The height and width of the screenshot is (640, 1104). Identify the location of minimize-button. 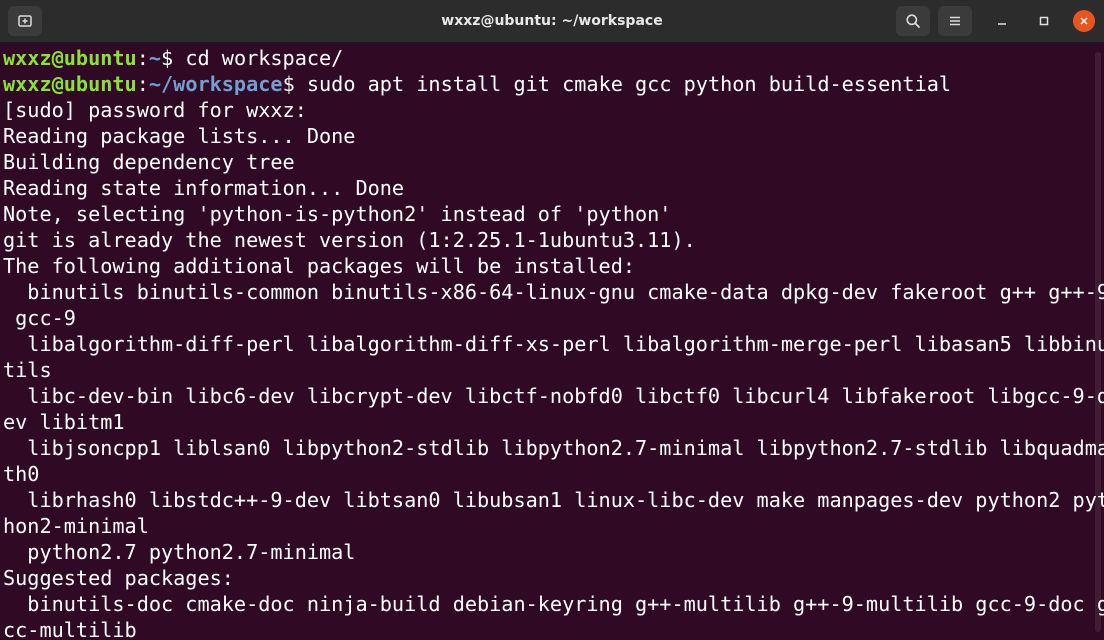
(1002, 21).